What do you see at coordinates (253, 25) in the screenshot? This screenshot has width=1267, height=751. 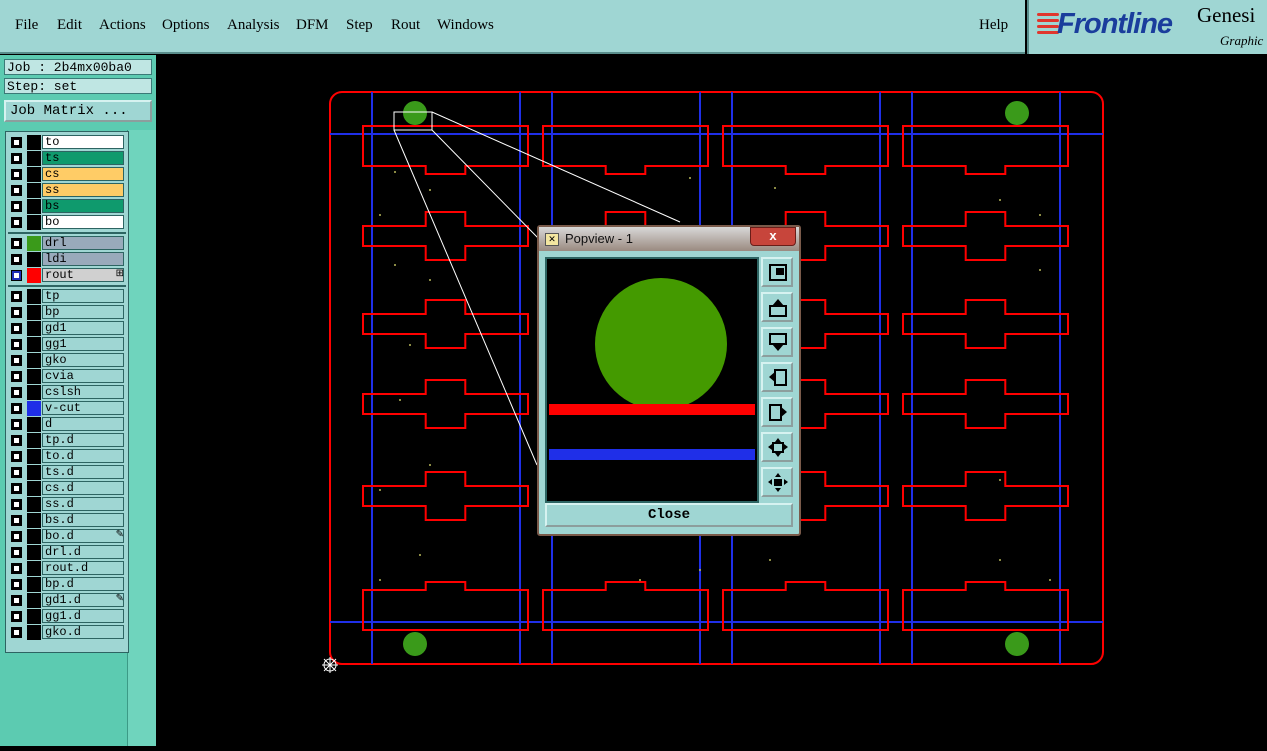 I see `menu-analysis: Analysis` at bounding box center [253, 25].